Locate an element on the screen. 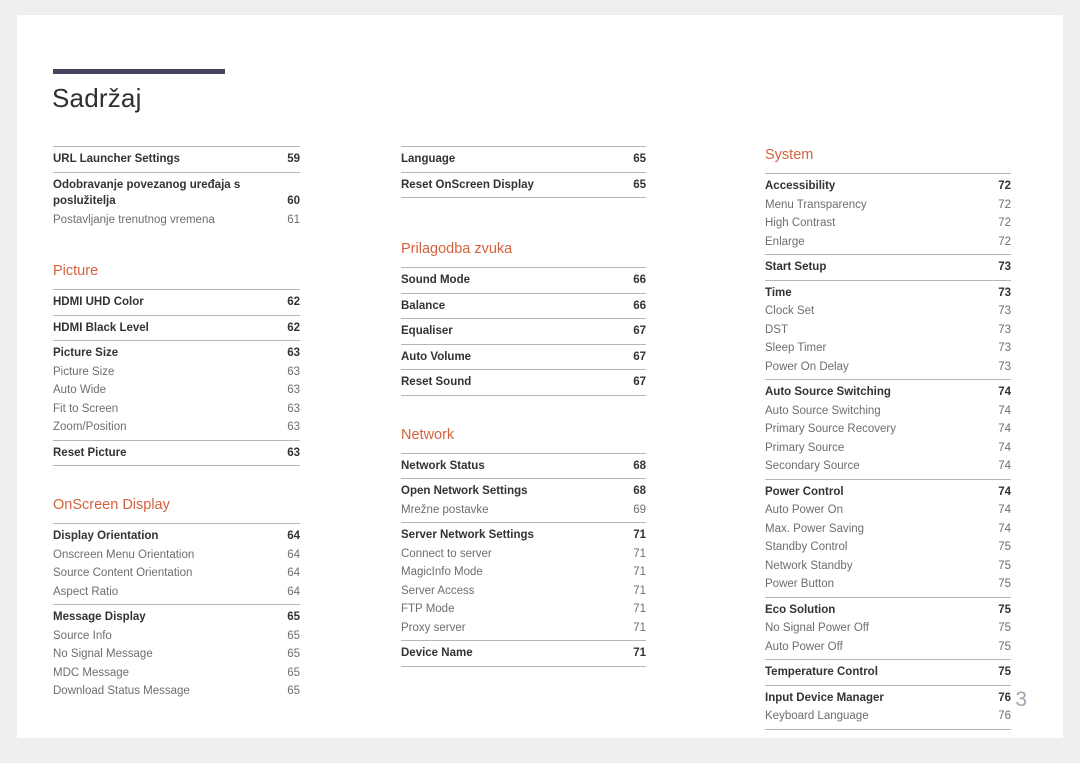  toc-entry: Temperature Control 75 is located at coordinates (888, 672).